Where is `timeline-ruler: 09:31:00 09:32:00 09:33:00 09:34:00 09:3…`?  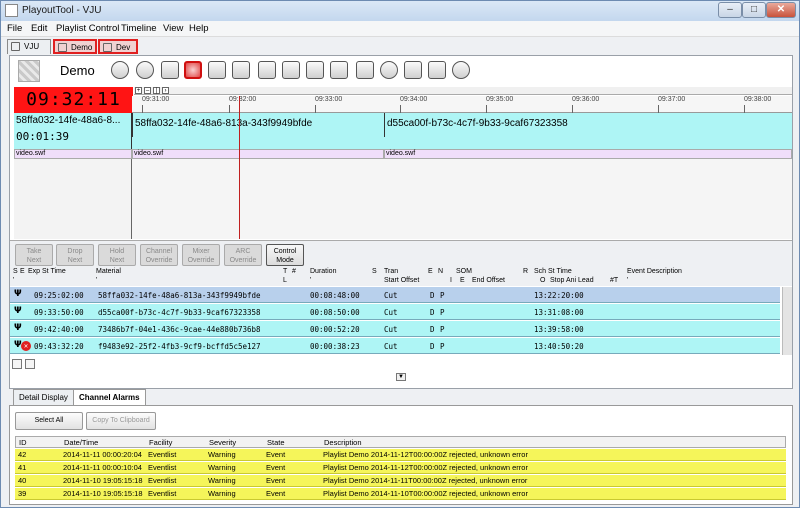
timeline-ruler: 09:31:00 09:32:00 09:33:00 09:34:00 09:3… is located at coordinates (462, 104).